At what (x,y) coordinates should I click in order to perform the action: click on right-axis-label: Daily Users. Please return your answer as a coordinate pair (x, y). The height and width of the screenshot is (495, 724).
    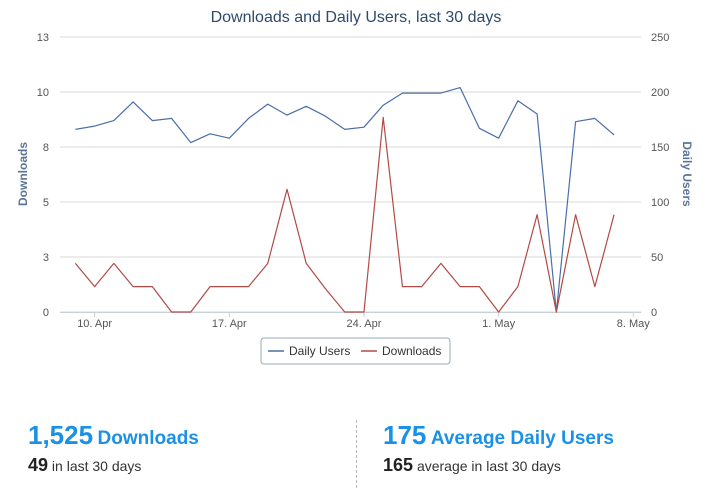
    Looking at the image, I should click on (687, 174).